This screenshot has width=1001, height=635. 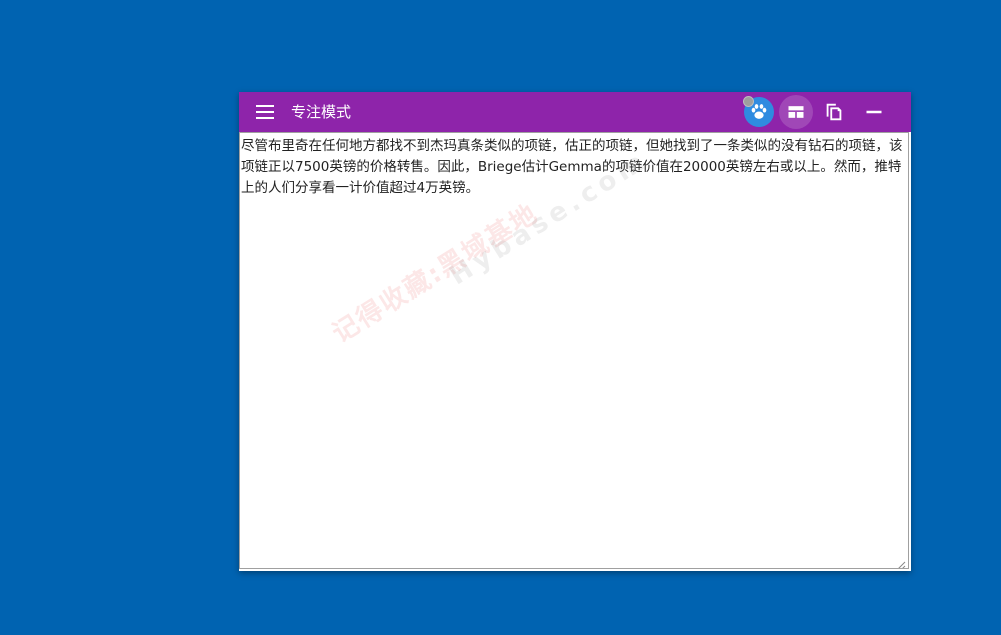 I want to click on notification-dot, so click(x=748, y=101).